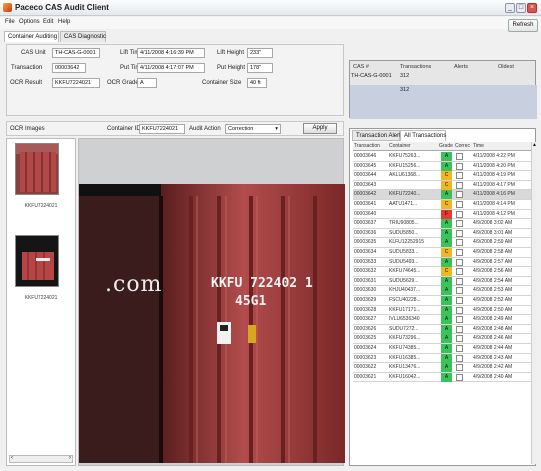  Describe the element at coordinates (260, 53) in the screenshot. I see `lift-height-field: 233"` at that location.